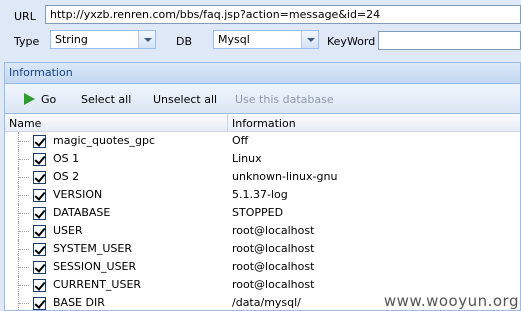 This screenshot has height=311, width=521. I want to click on row-name: OS 2, so click(66, 176).